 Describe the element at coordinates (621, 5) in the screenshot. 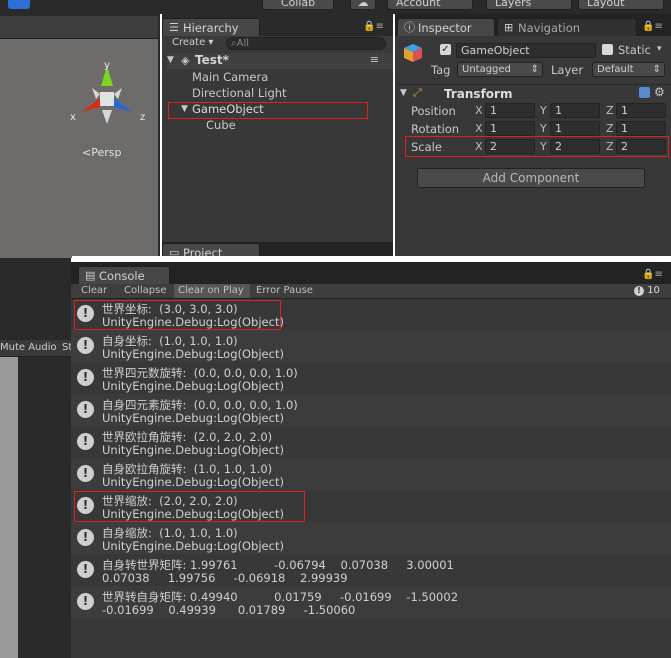

I see `layout-button: Layout` at that location.